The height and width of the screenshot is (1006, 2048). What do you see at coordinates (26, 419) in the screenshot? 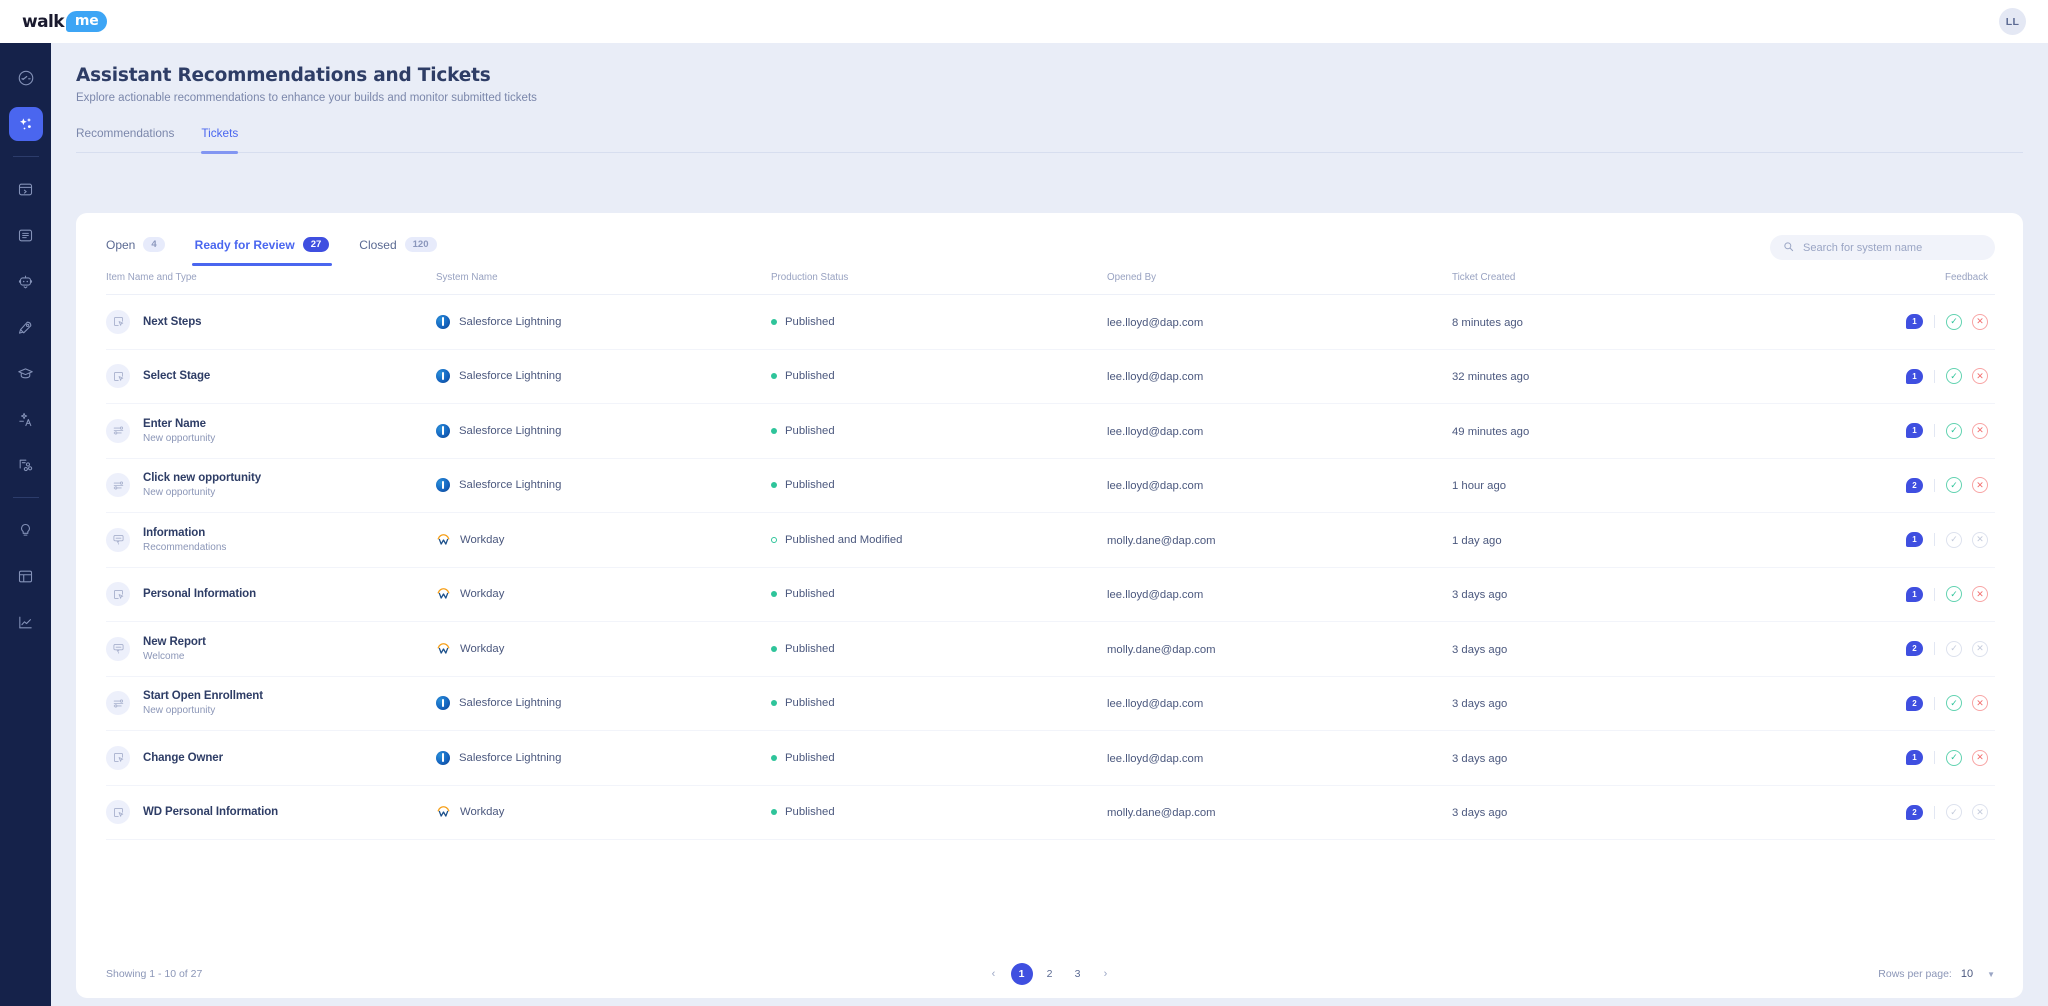
I see `sidebar-item-translation` at bounding box center [26, 419].